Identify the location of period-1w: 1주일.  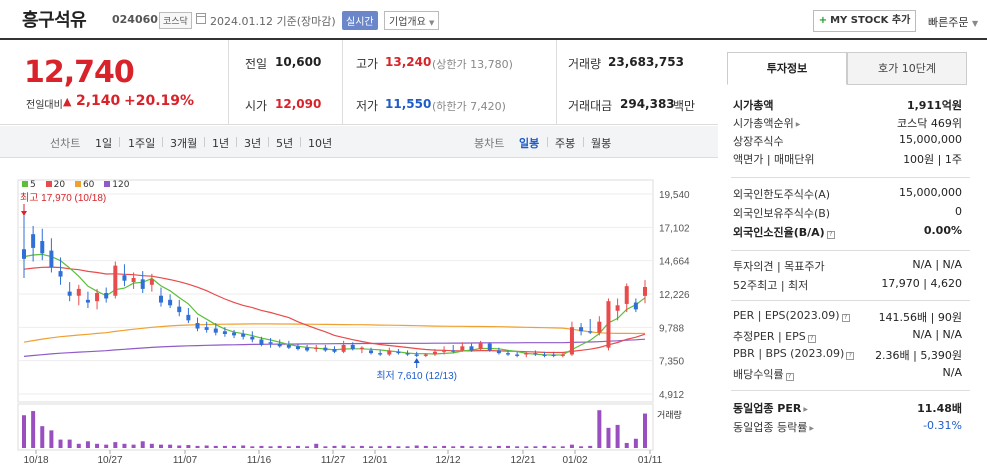
(141, 143).